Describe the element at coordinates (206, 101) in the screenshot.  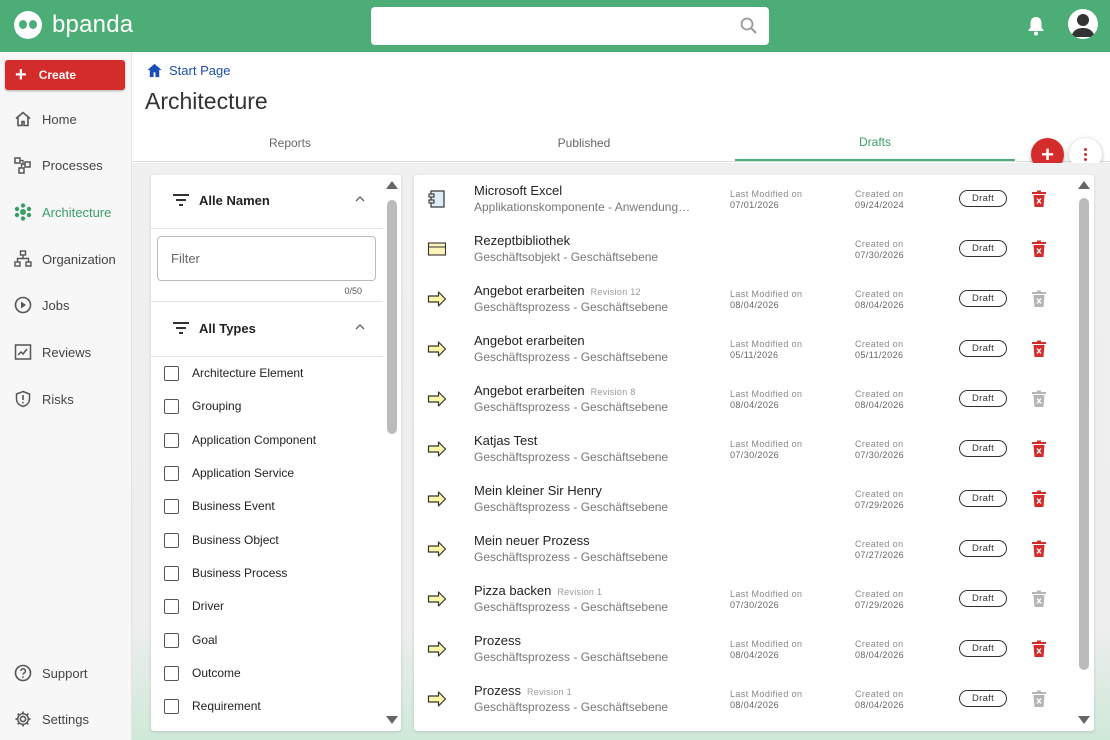
I see `page-title: Architecture` at that location.